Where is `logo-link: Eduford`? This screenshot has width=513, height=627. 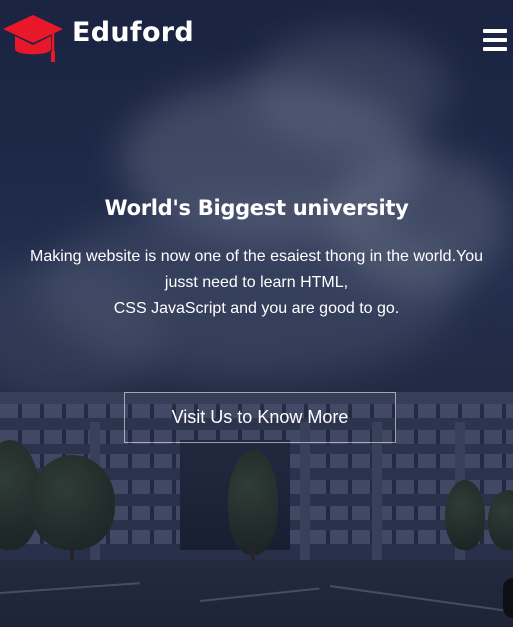 logo-link: Eduford is located at coordinates (98, 38).